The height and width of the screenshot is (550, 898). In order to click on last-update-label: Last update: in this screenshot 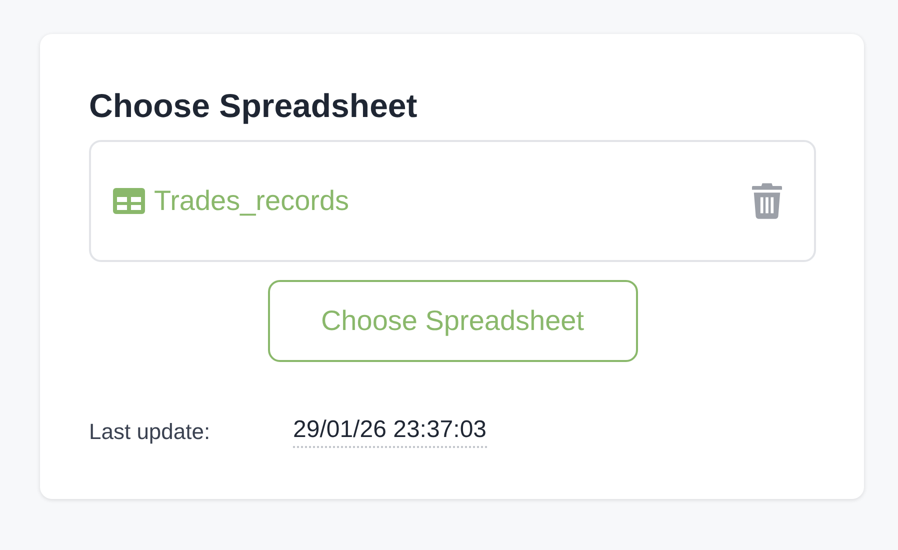, I will do `click(150, 432)`.